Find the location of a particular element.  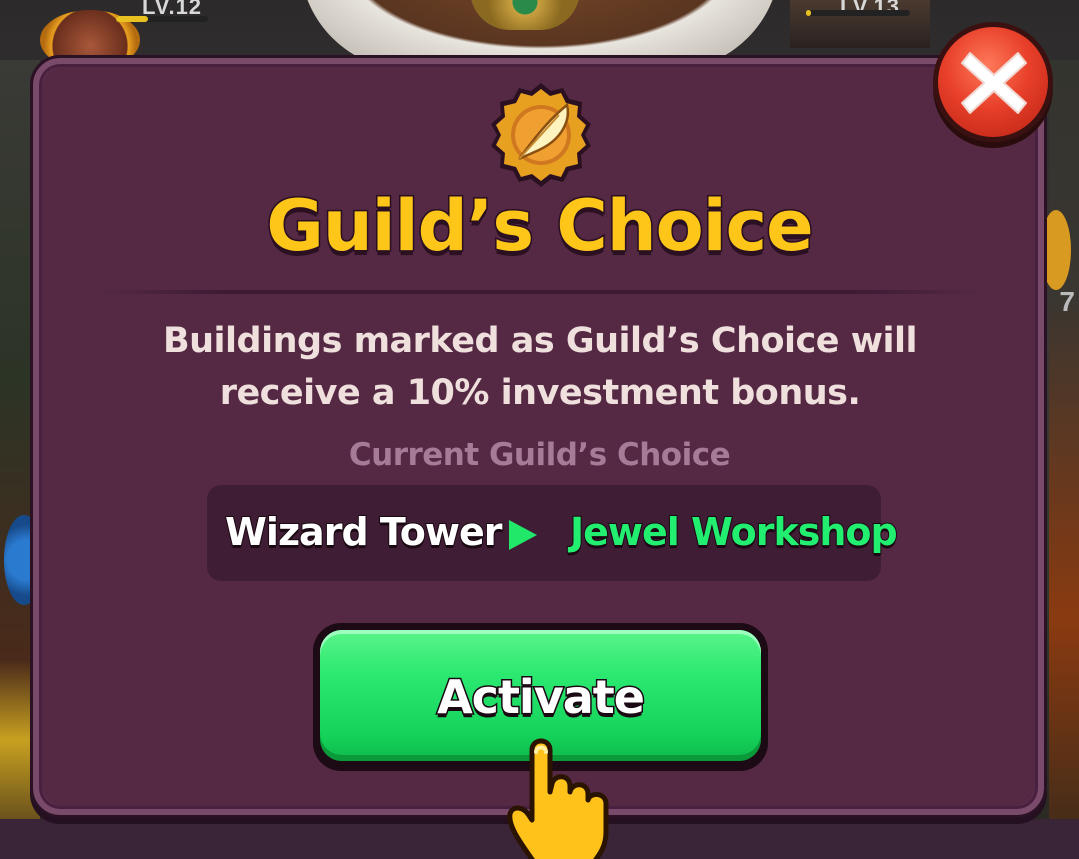

close-button is located at coordinates (993, 82).